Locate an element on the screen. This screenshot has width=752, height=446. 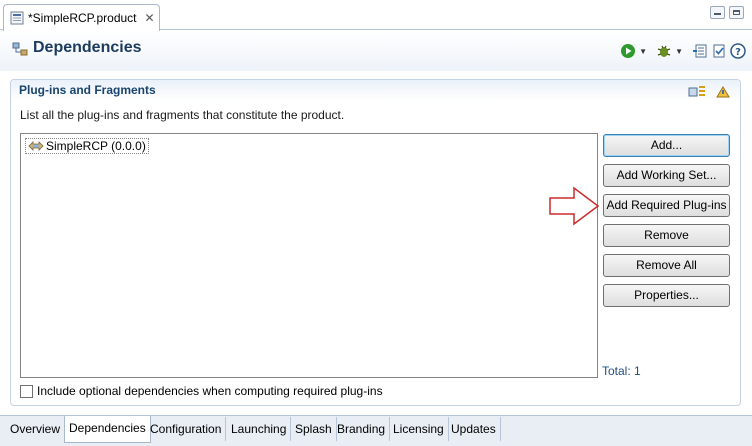
tab-splash: Splash is located at coordinates (314, 429).